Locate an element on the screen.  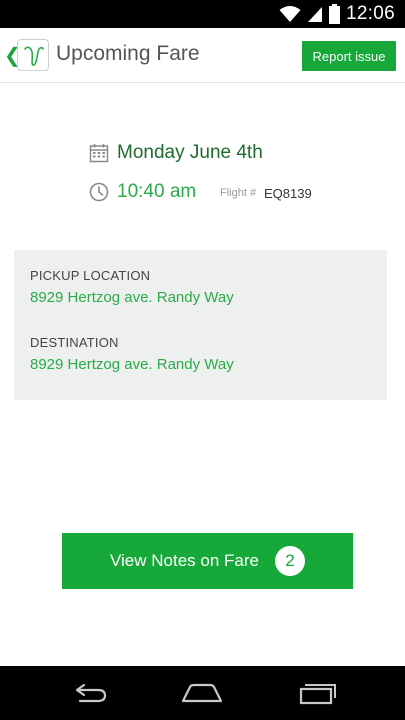
wifi-icon is located at coordinates (290, 14).